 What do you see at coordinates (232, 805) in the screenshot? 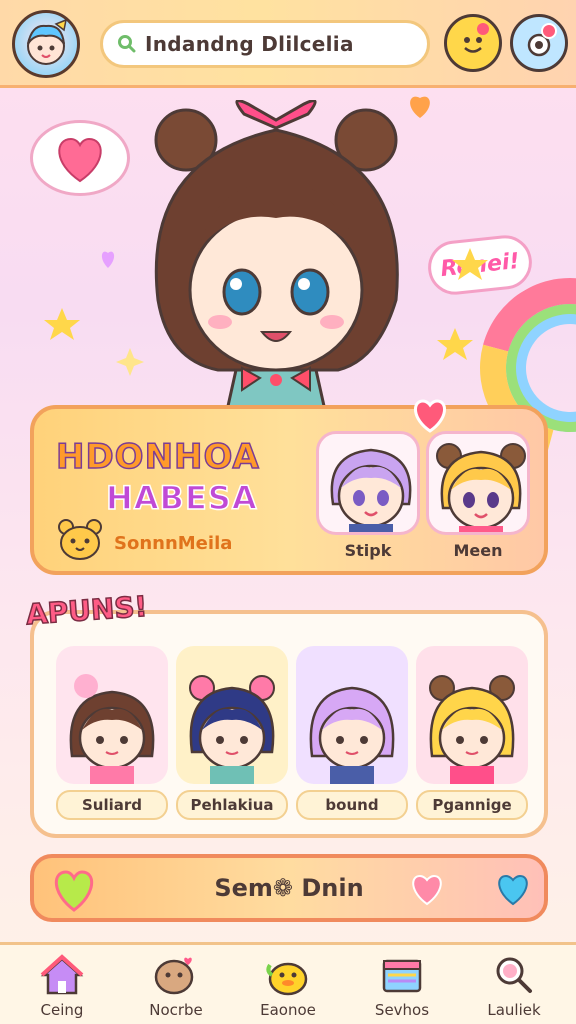
I see `friend-name: Pehlakiua` at bounding box center [232, 805].